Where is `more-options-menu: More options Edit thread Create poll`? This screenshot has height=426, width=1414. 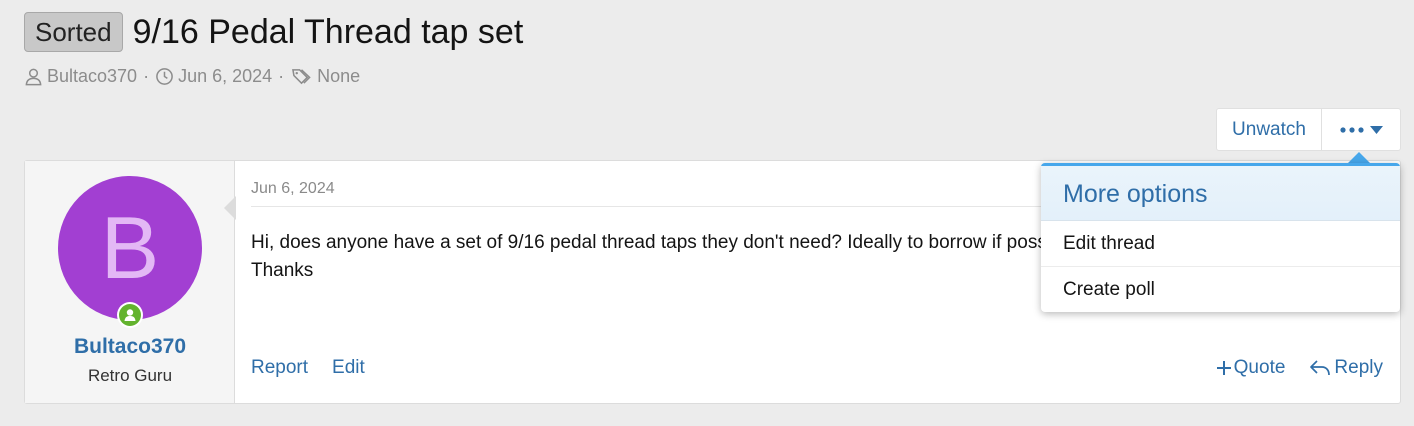 more-options-menu: More options Edit thread Create poll is located at coordinates (1220, 237).